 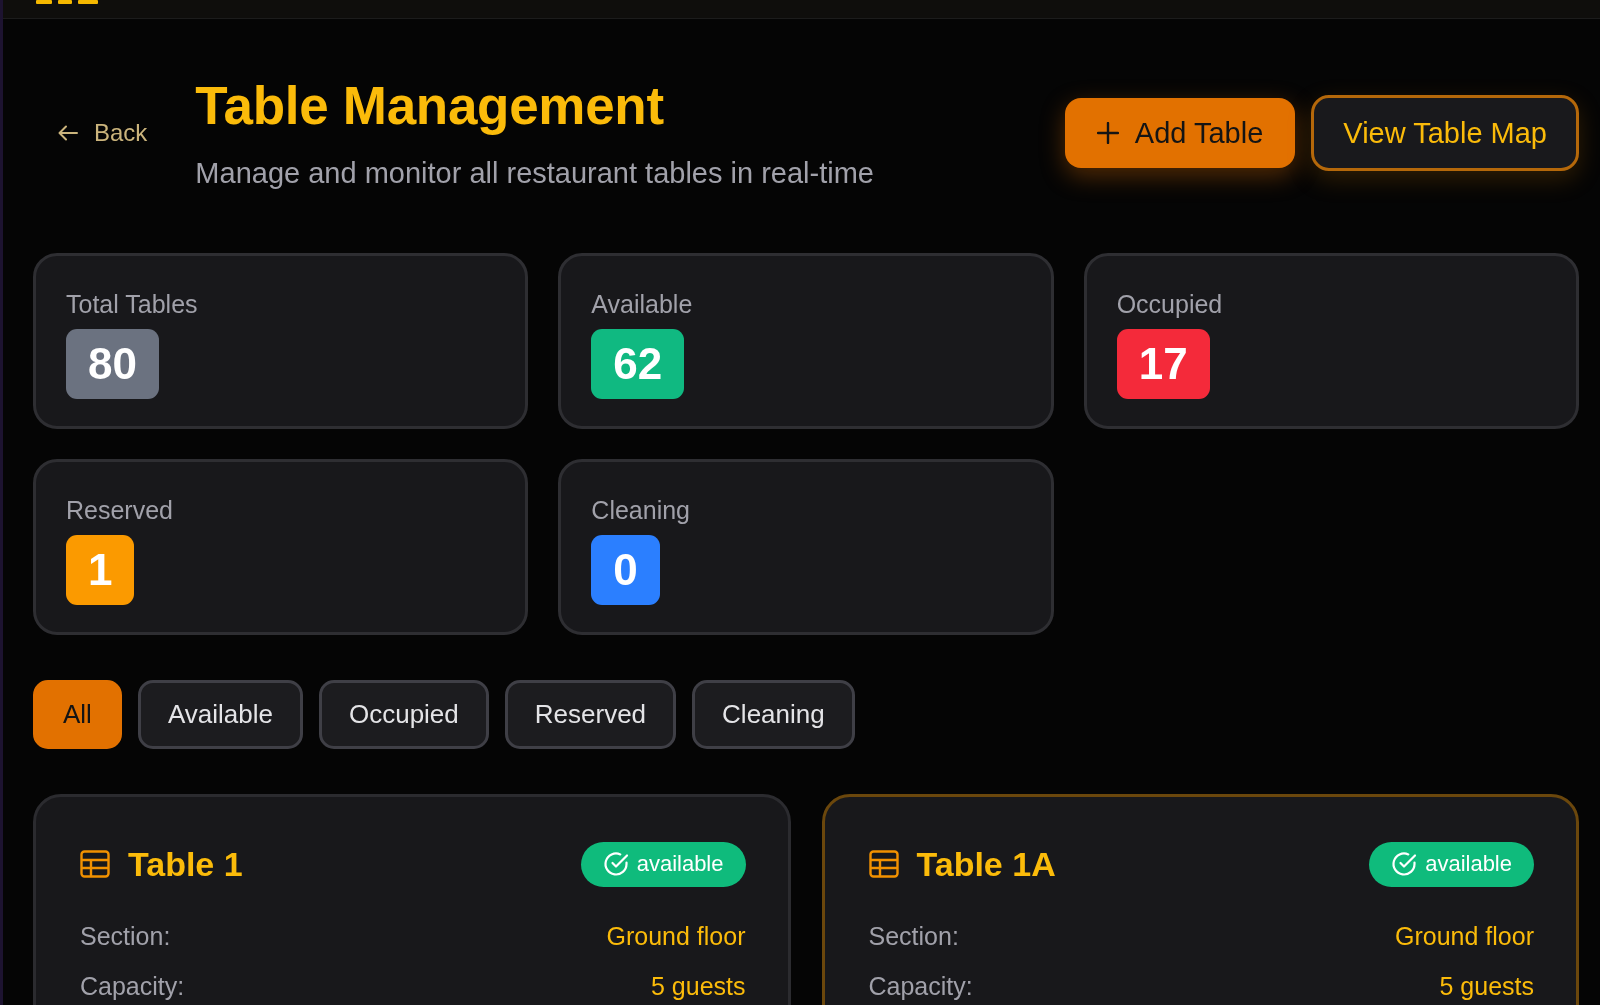 What do you see at coordinates (986, 864) in the screenshot?
I see `table-name: Table 1A` at bounding box center [986, 864].